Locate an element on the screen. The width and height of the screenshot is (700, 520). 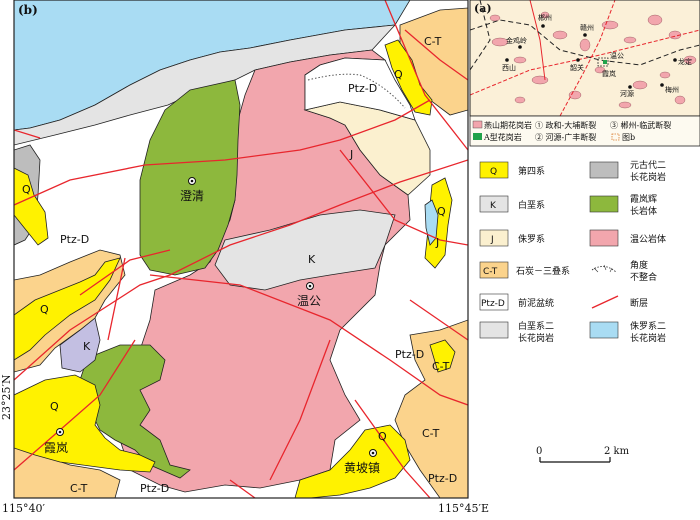
legend-fault-text: 断层 is located at coordinates (639, 303).